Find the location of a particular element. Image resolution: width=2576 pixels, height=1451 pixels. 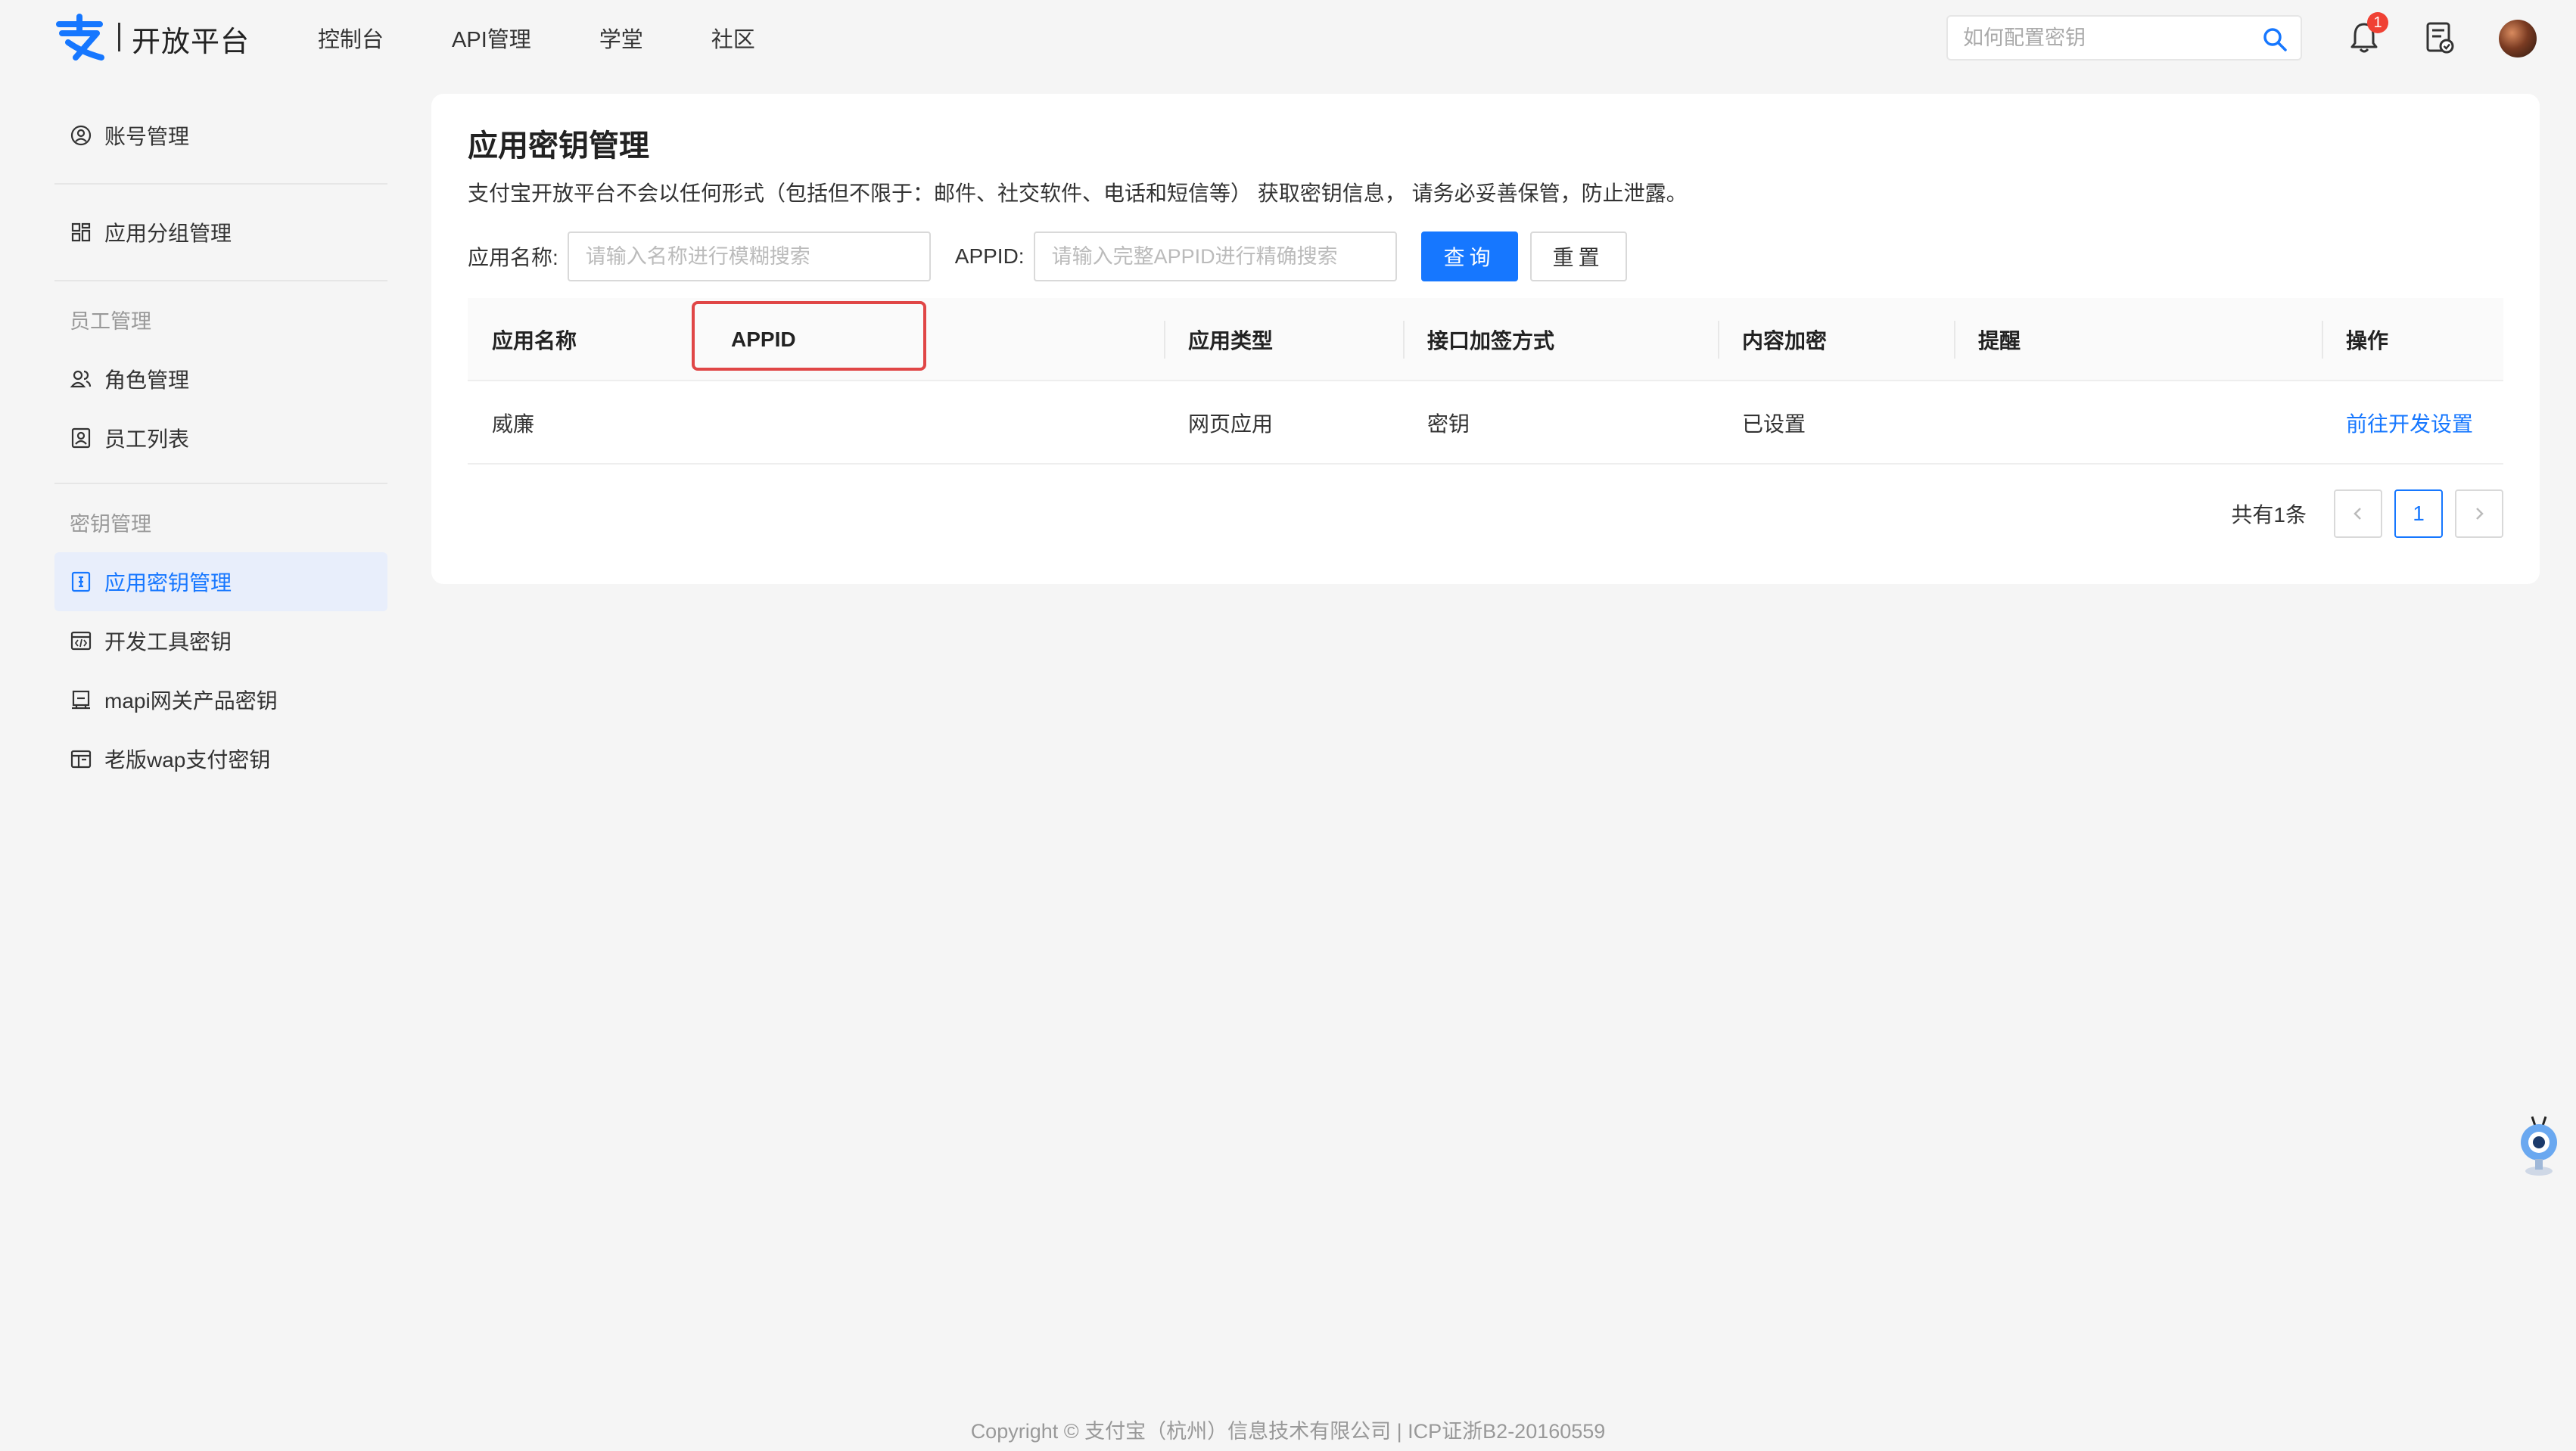

key-doc-icon is located at coordinates (81, 581).